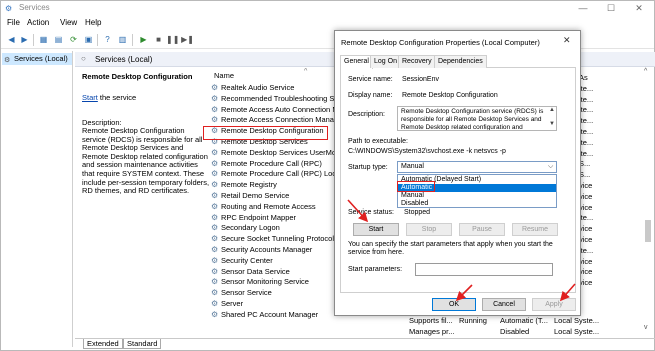  What do you see at coordinates (358, 211) in the screenshot?
I see `arrow-to-start-button` at bounding box center [358, 211].